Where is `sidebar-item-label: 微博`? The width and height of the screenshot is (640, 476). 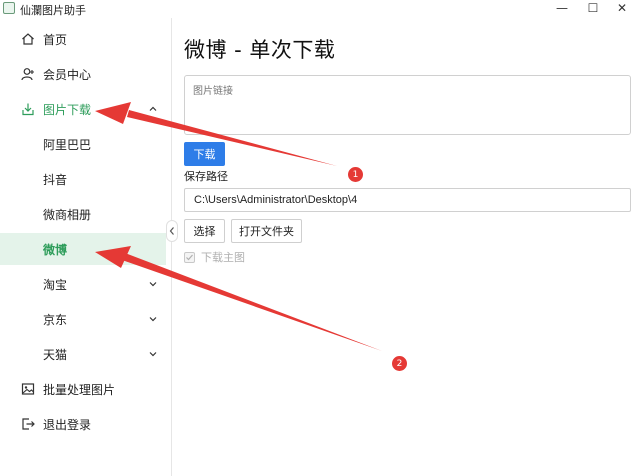
sidebar-item-label: 微博 is located at coordinates (55, 249).